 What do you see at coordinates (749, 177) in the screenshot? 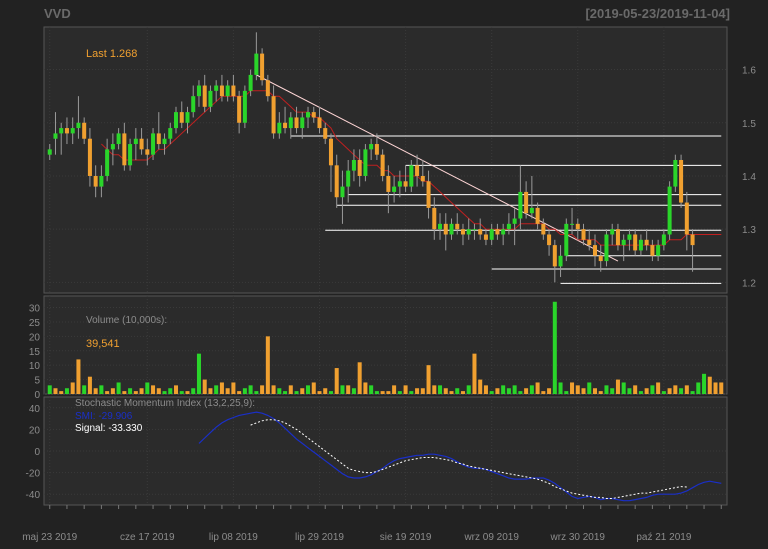
I see `price-tick-label: 1.4` at bounding box center [749, 177].